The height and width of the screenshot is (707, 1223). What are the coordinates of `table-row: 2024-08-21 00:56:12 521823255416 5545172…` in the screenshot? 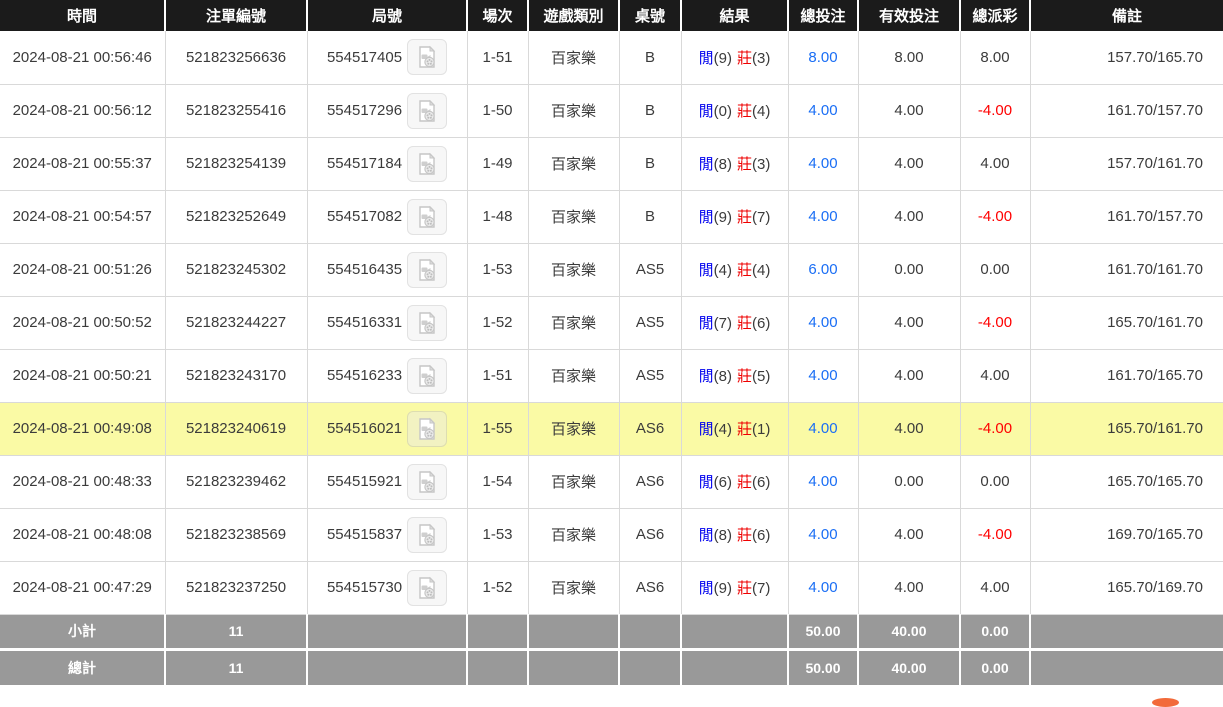 It's located at (611, 111).